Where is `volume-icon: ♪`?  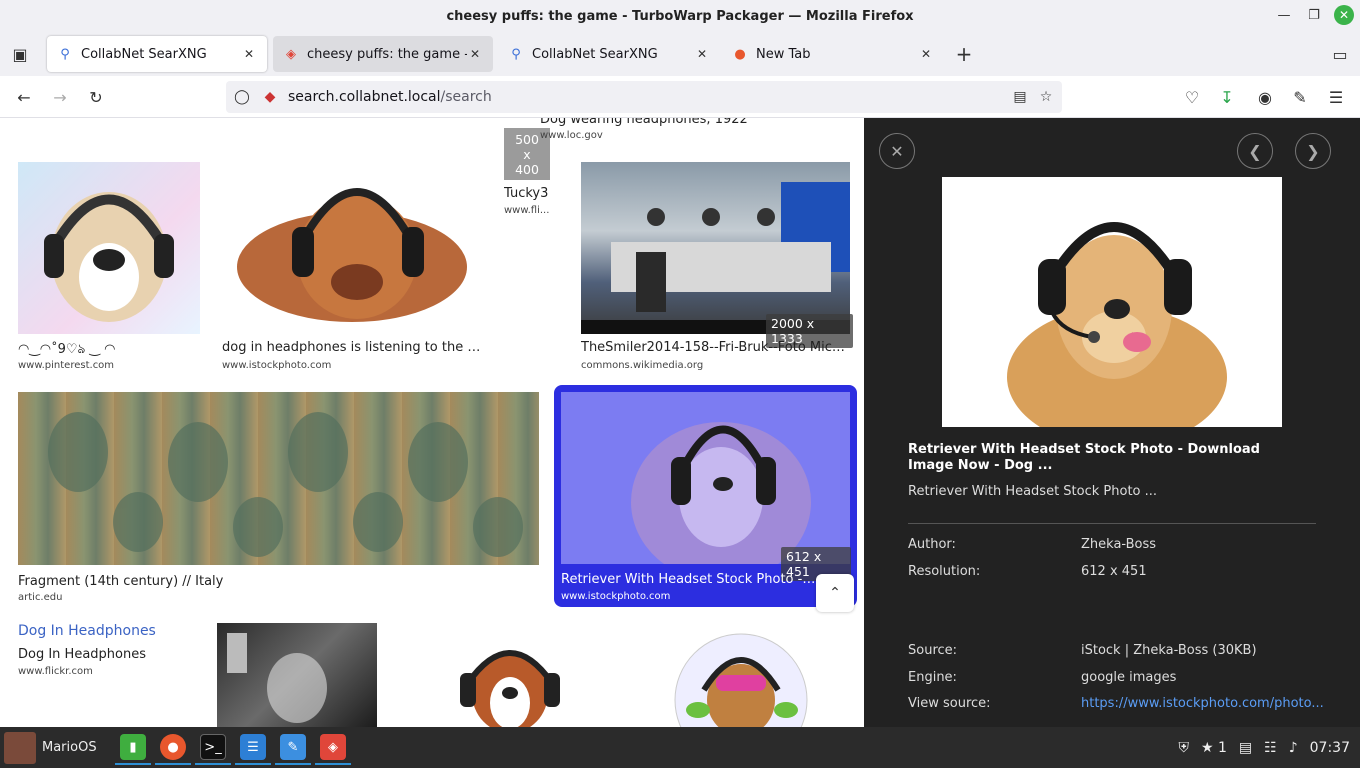 volume-icon: ♪ is located at coordinates (1293, 748).